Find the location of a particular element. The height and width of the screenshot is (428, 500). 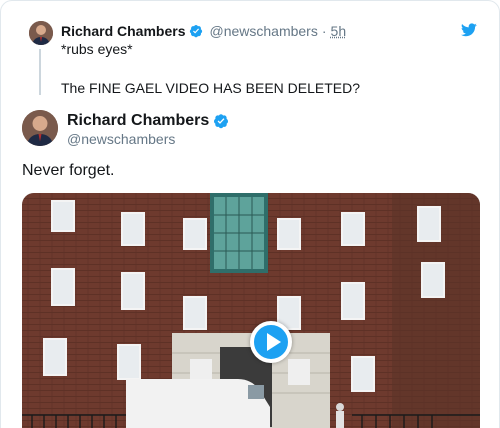

main-author-handle: @newschambers is located at coordinates (121, 139).